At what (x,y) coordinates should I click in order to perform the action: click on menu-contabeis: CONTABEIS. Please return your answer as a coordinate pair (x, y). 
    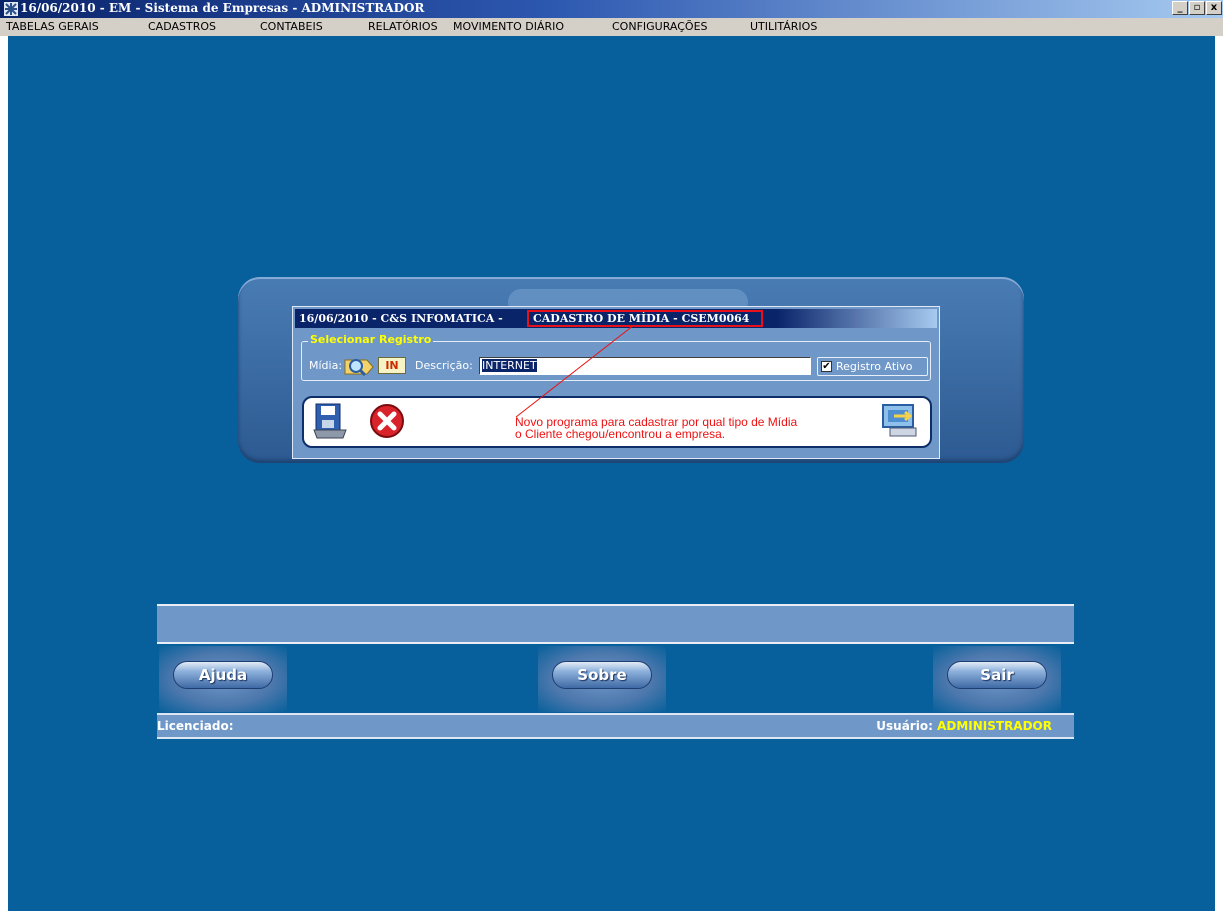
    Looking at the image, I should click on (291, 26).